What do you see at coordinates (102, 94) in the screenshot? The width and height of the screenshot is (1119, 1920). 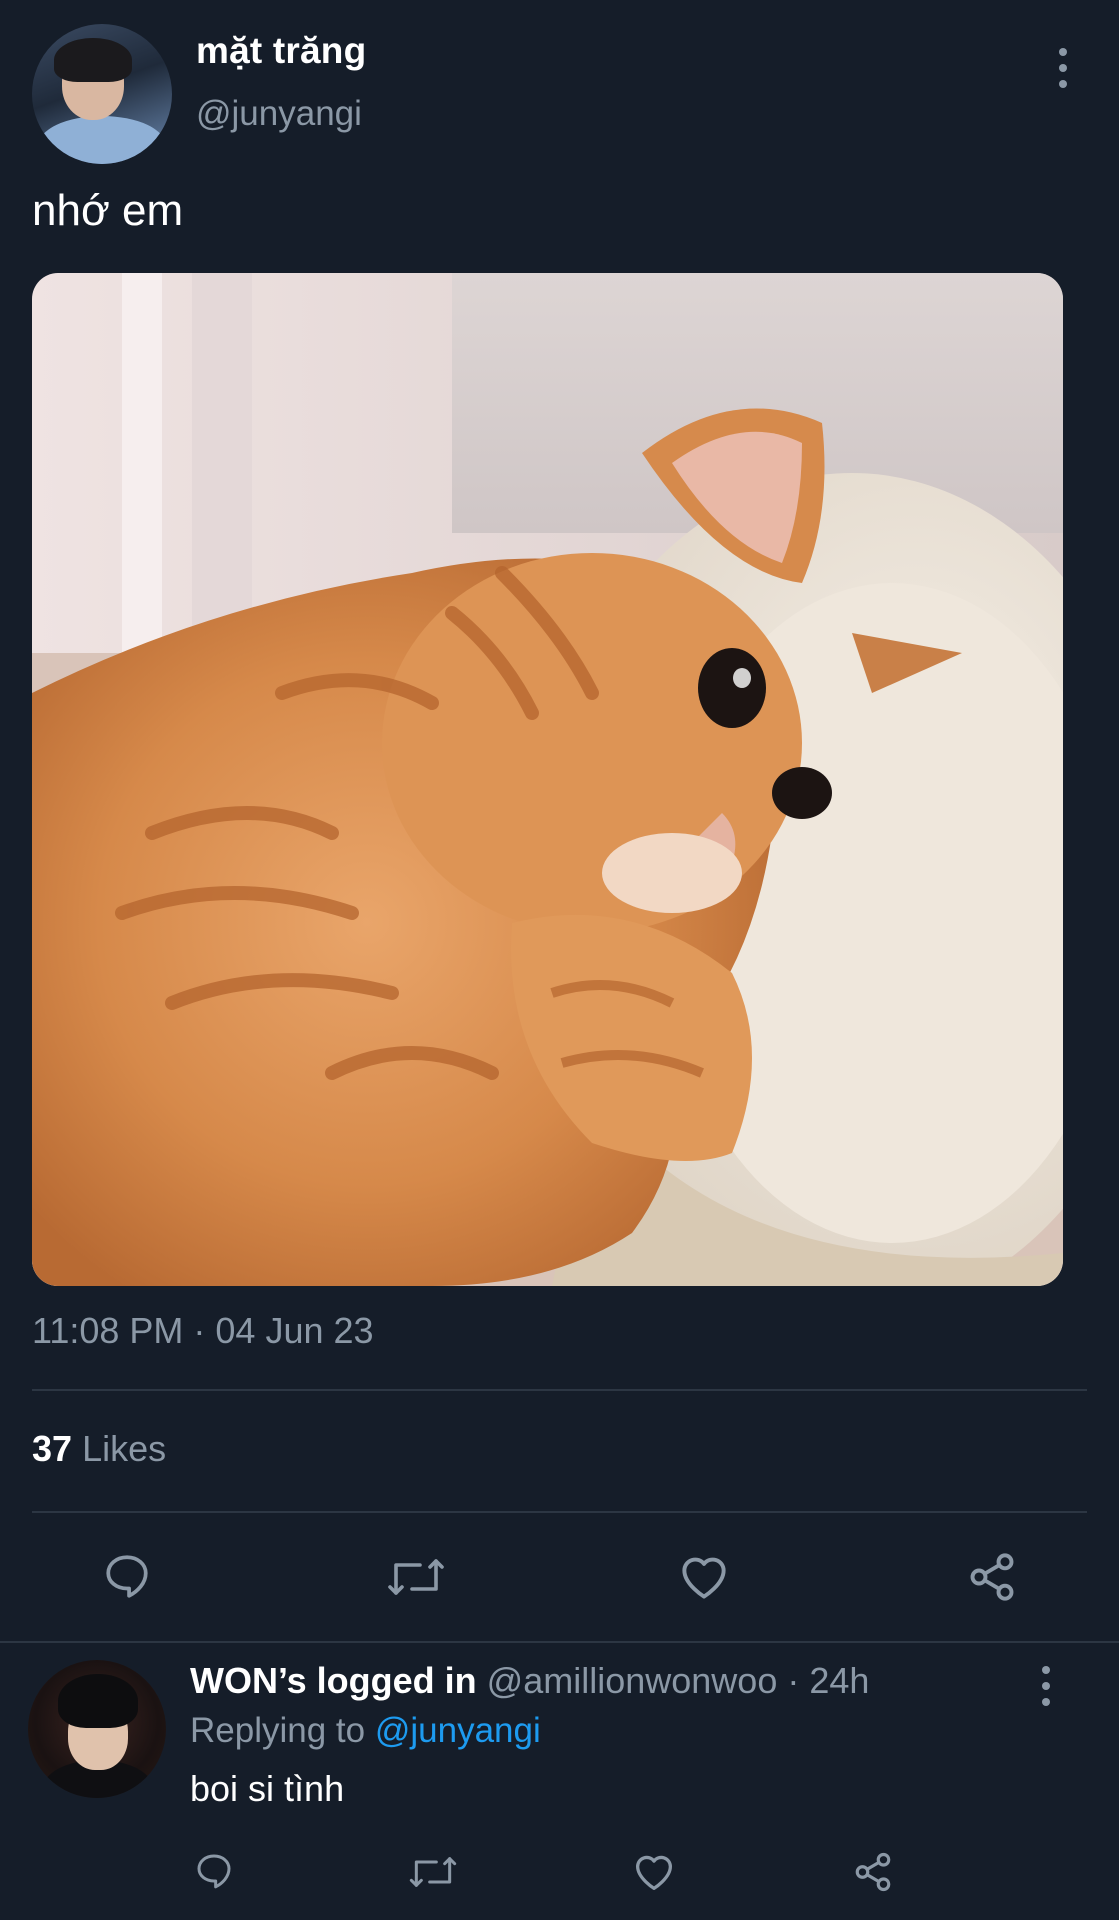 I see `author-avatar` at bounding box center [102, 94].